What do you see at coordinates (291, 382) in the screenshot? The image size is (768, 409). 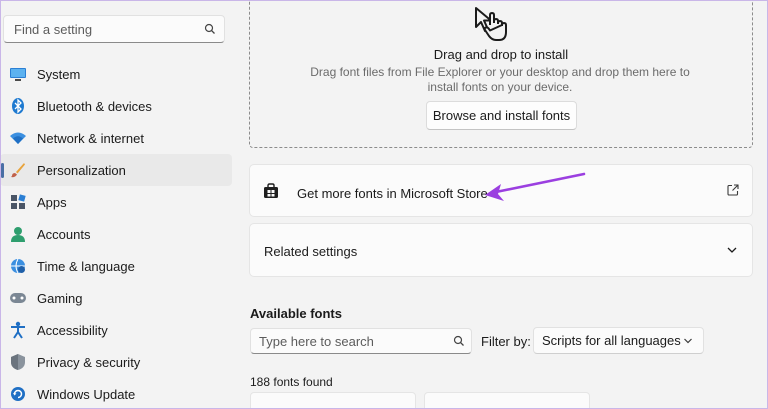 I see `fonts-found-count: 188 fonts found` at bounding box center [291, 382].